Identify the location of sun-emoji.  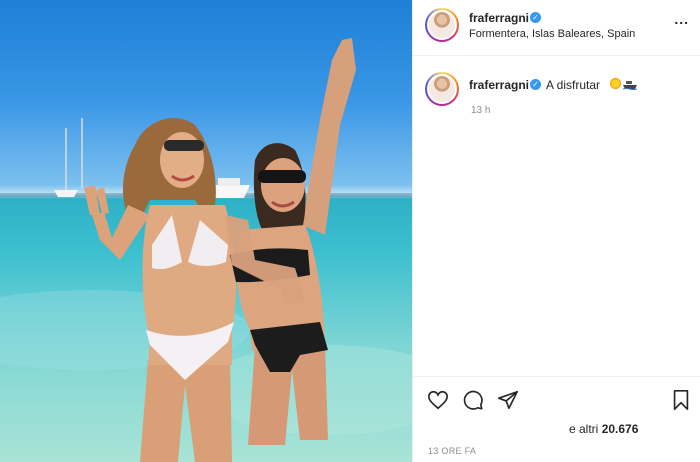
(615, 83).